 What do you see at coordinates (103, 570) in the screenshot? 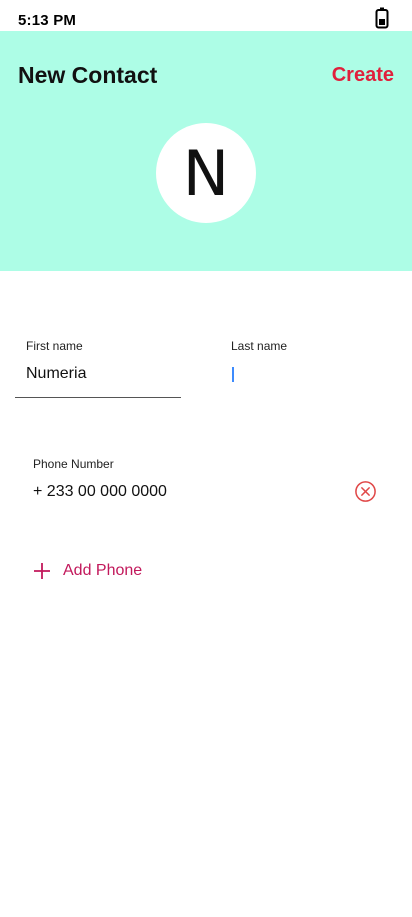
I see `add-phone-label: Add Phone` at bounding box center [103, 570].